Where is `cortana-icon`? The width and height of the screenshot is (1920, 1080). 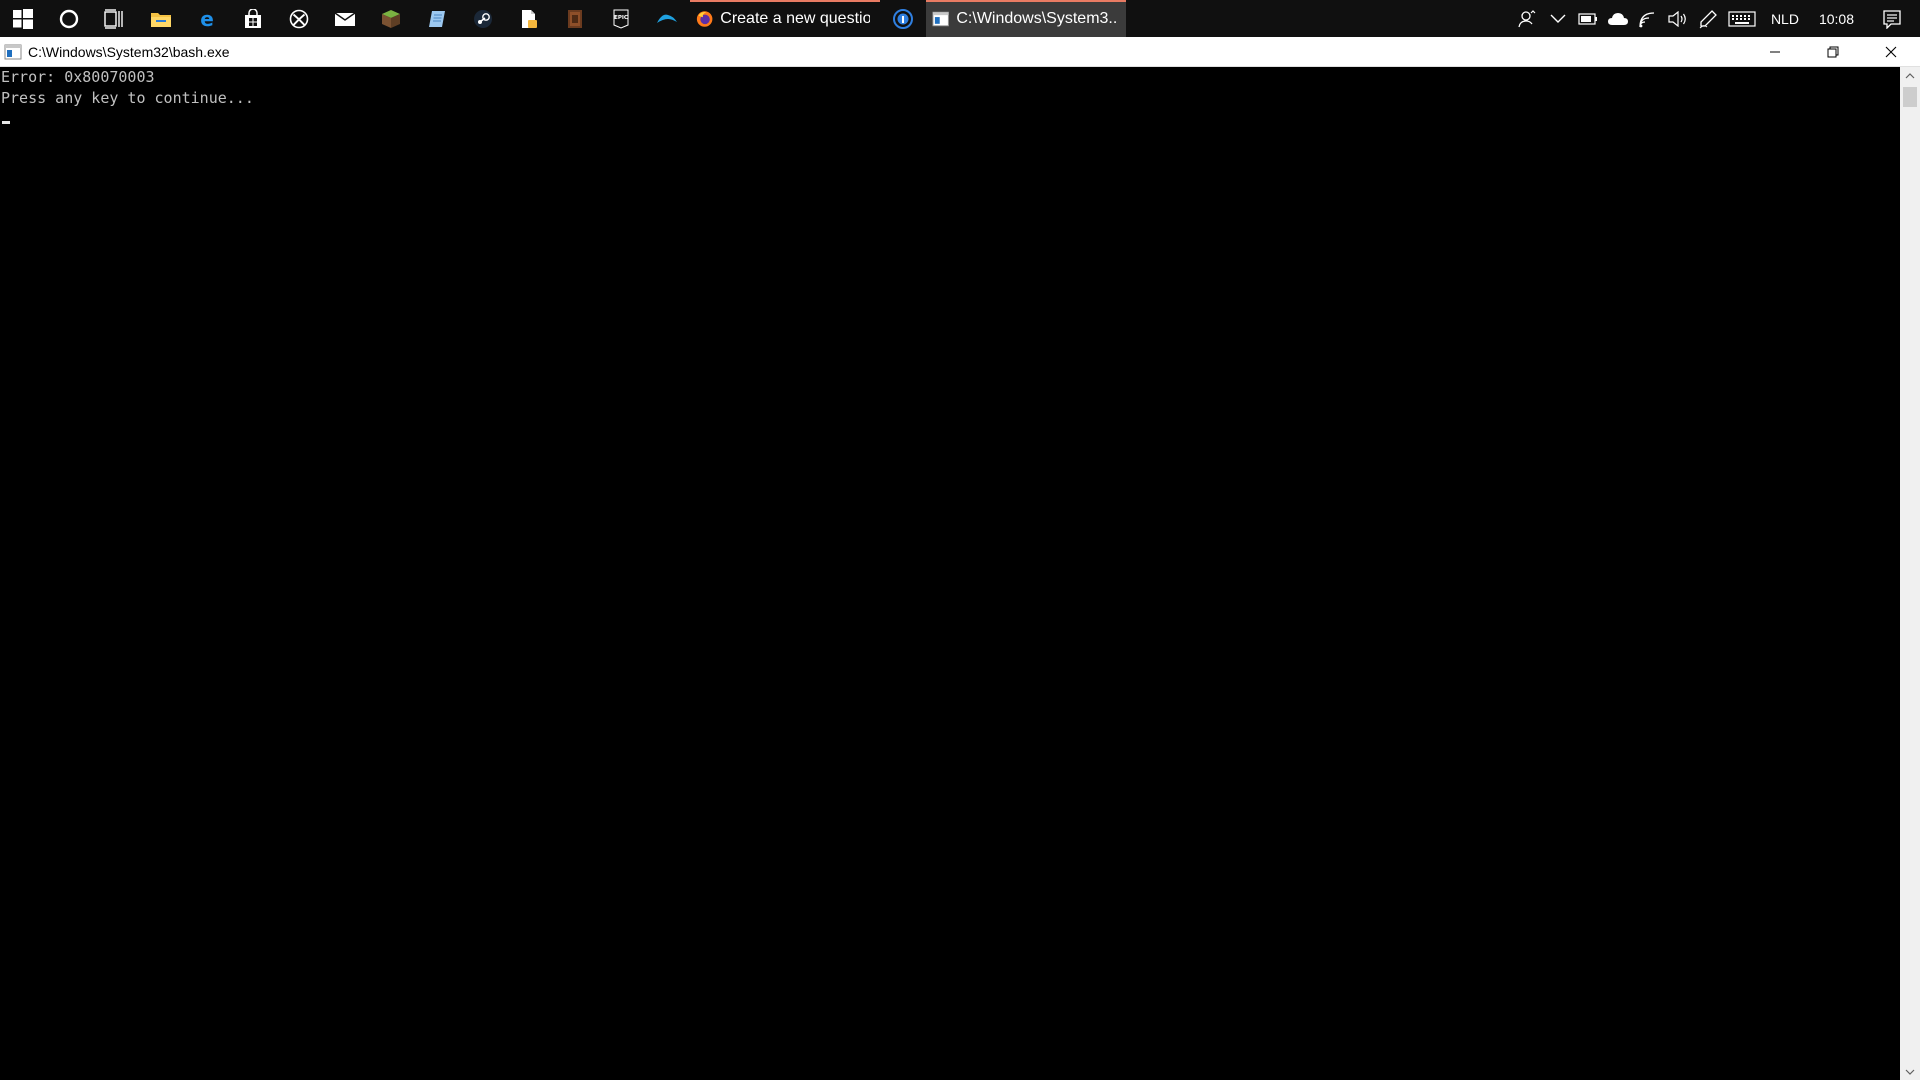 cortana-icon is located at coordinates (69, 18).